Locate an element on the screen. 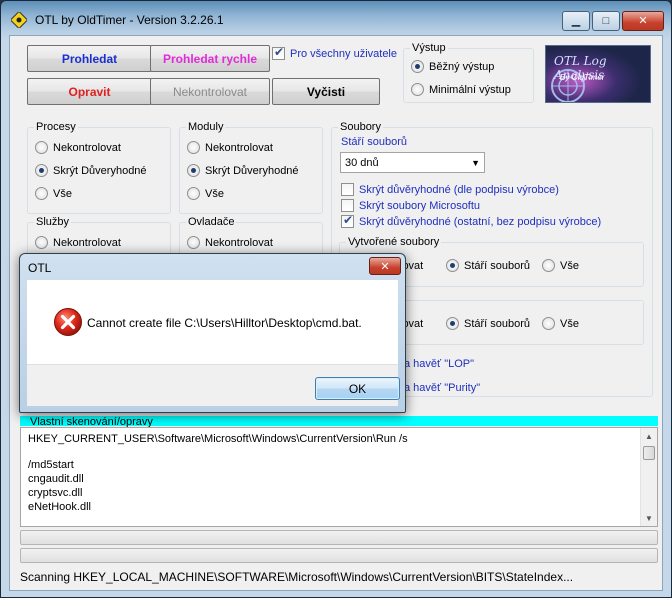 The width and height of the screenshot is (672, 598). scroll-thumb is located at coordinates (649, 453).